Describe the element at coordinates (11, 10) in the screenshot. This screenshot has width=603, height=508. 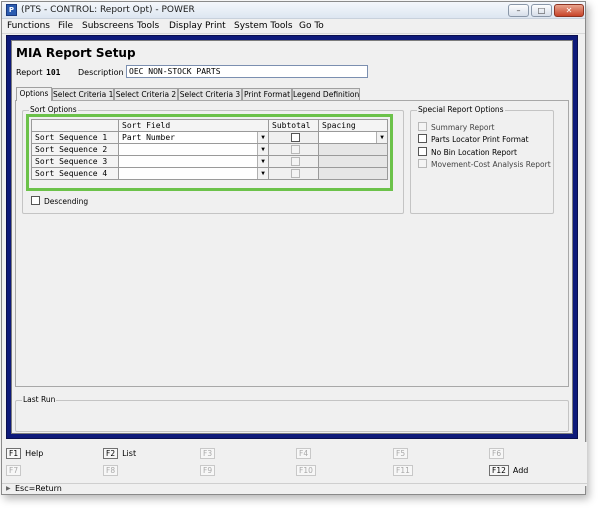
I see `app-icon: P` at that location.